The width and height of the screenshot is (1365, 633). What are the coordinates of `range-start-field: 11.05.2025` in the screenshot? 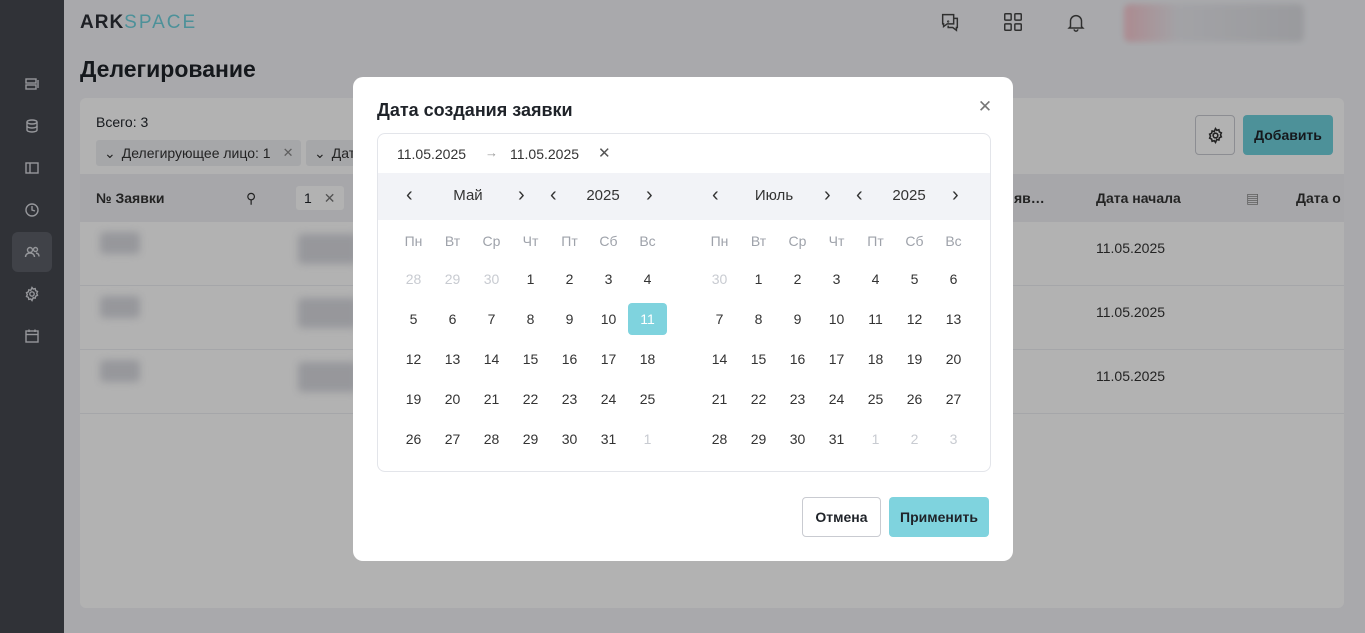 It's located at (431, 154).